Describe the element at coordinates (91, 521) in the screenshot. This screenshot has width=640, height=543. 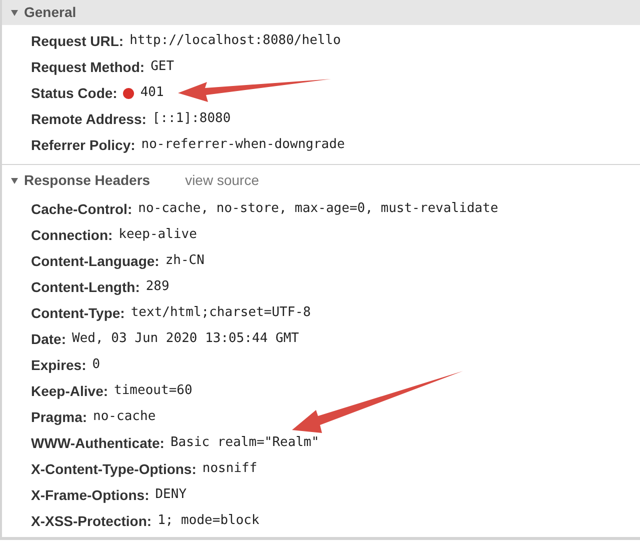
I see `header-name: X-XSS-Protection:` at that location.